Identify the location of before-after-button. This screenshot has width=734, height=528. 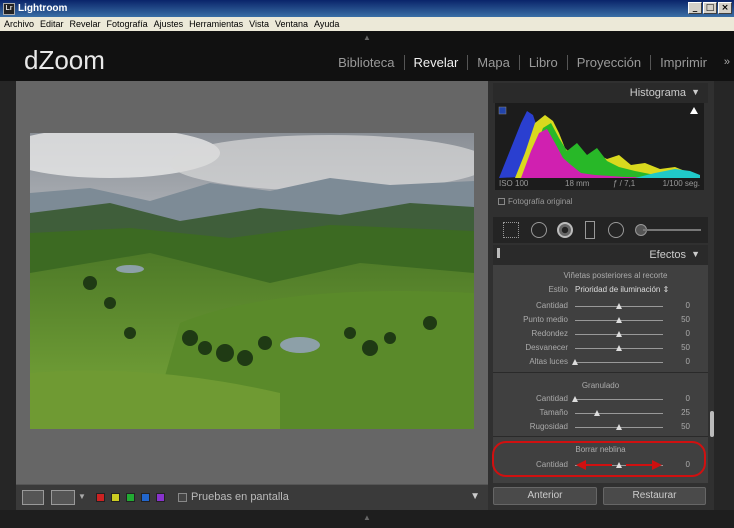
(63, 497).